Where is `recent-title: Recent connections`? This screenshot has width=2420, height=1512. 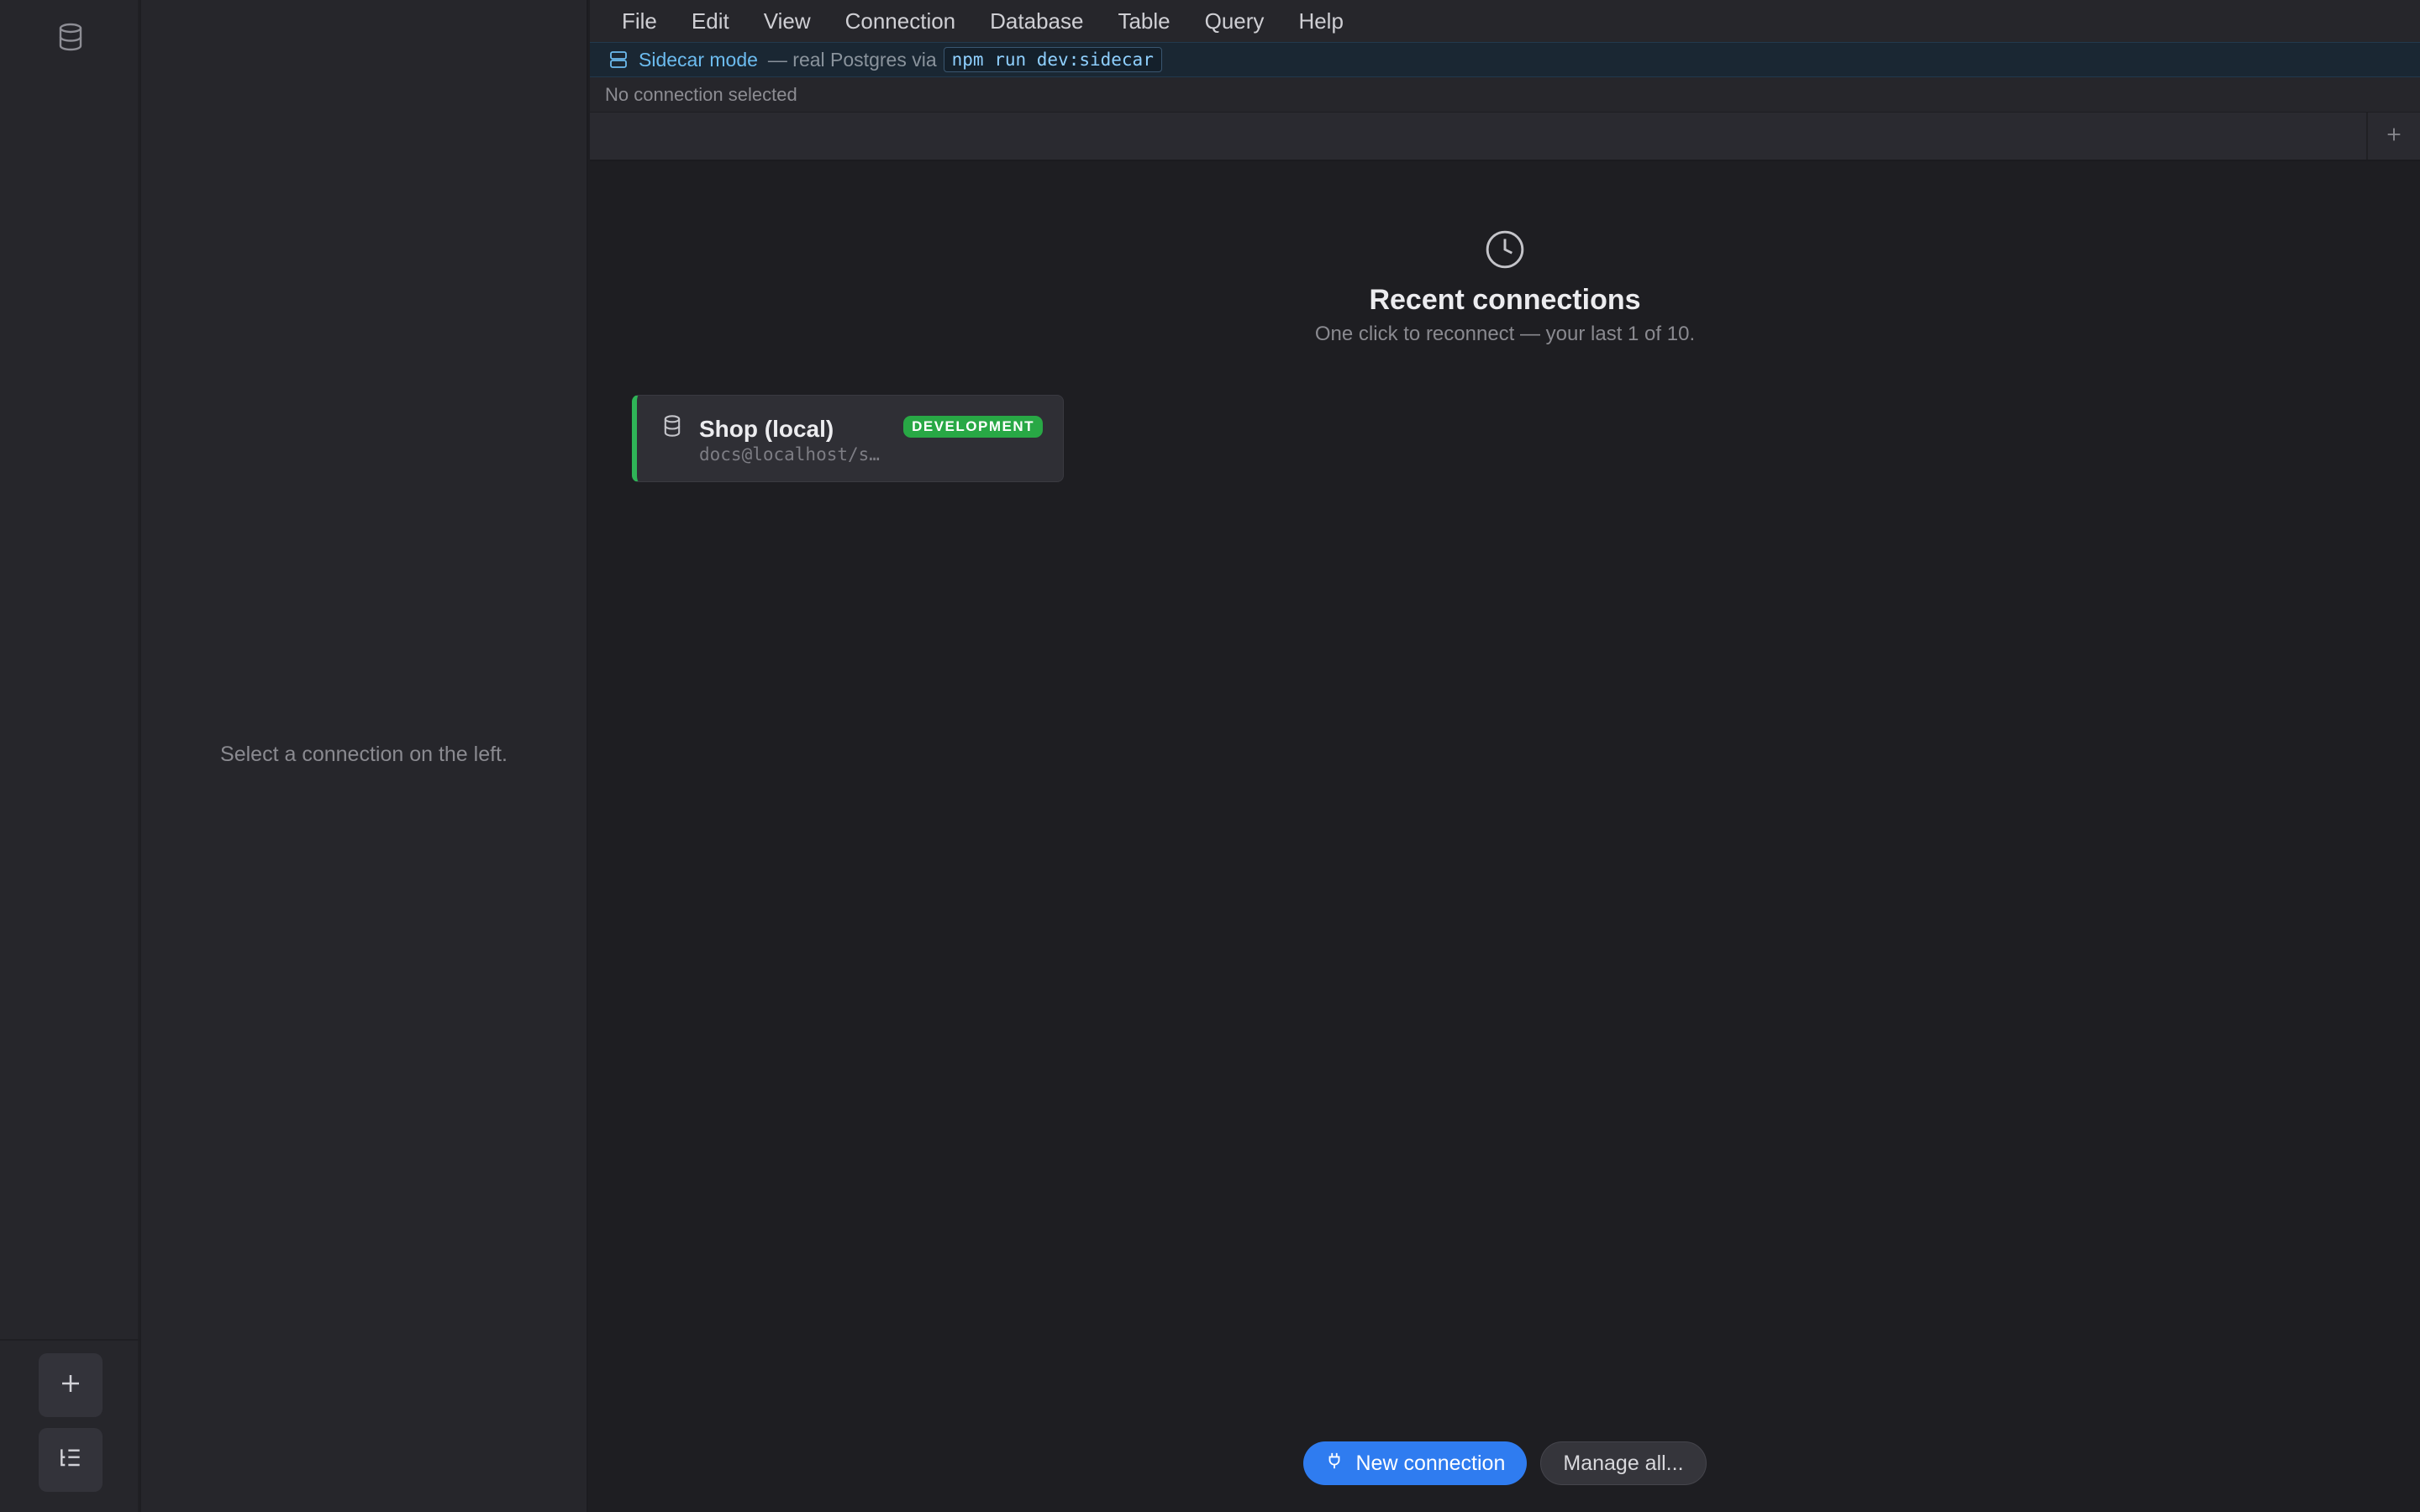 recent-title: Recent connections is located at coordinates (1505, 300).